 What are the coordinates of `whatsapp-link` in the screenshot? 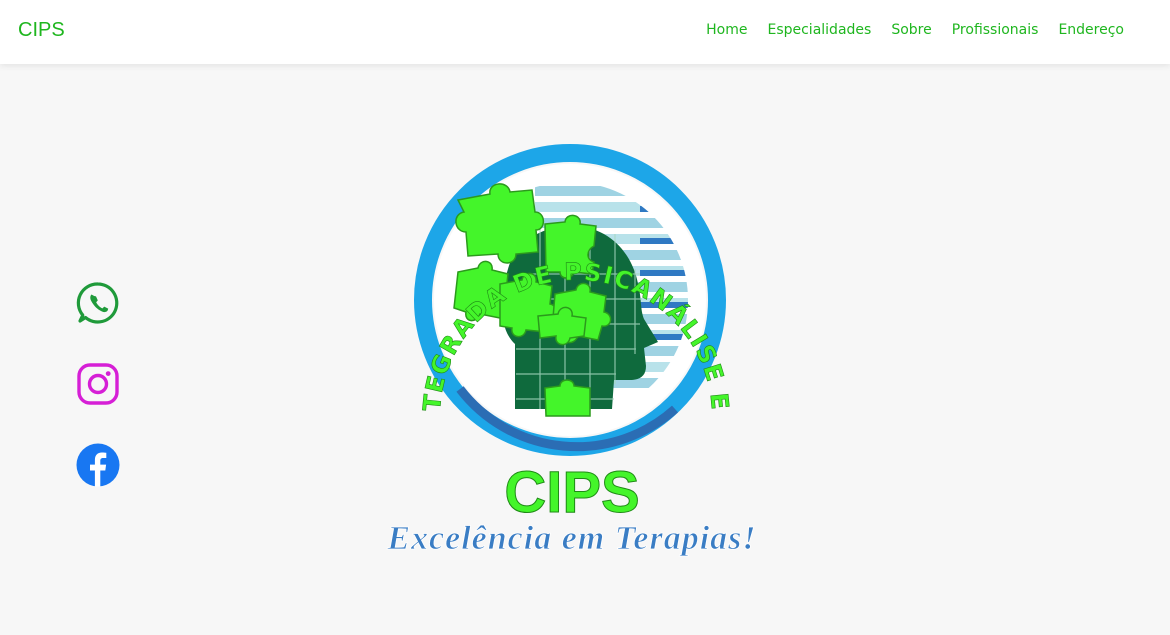 It's located at (98, 303).